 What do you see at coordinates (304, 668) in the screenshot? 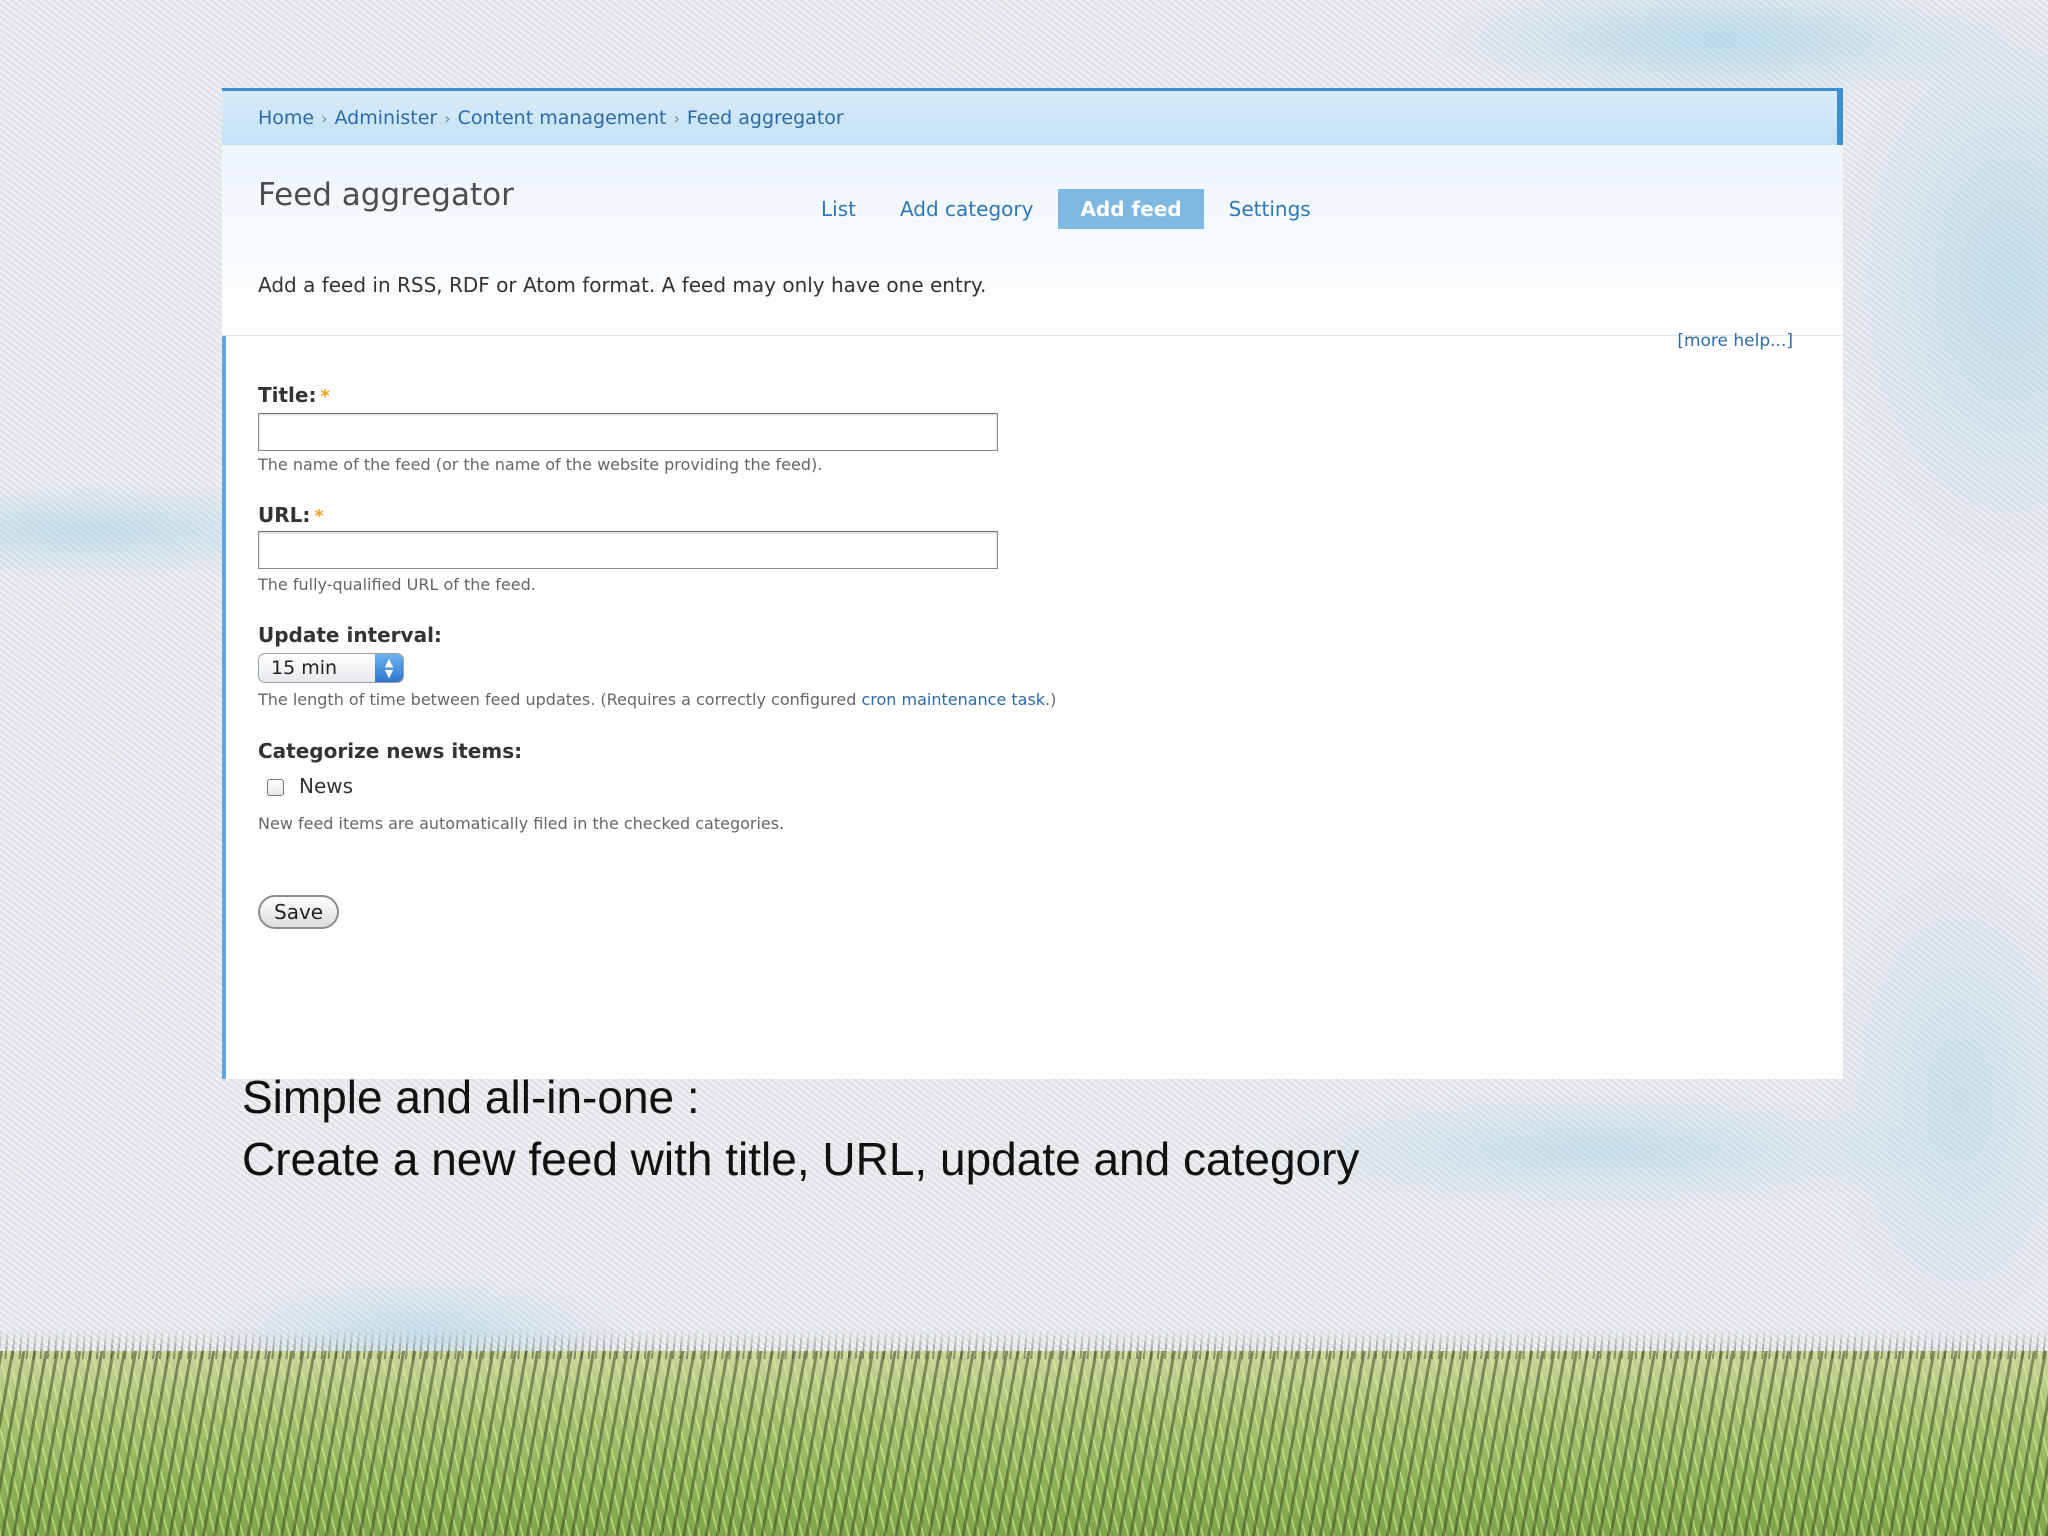
I see `update-interval-value: 15 min` at bounding box center [304, 668].